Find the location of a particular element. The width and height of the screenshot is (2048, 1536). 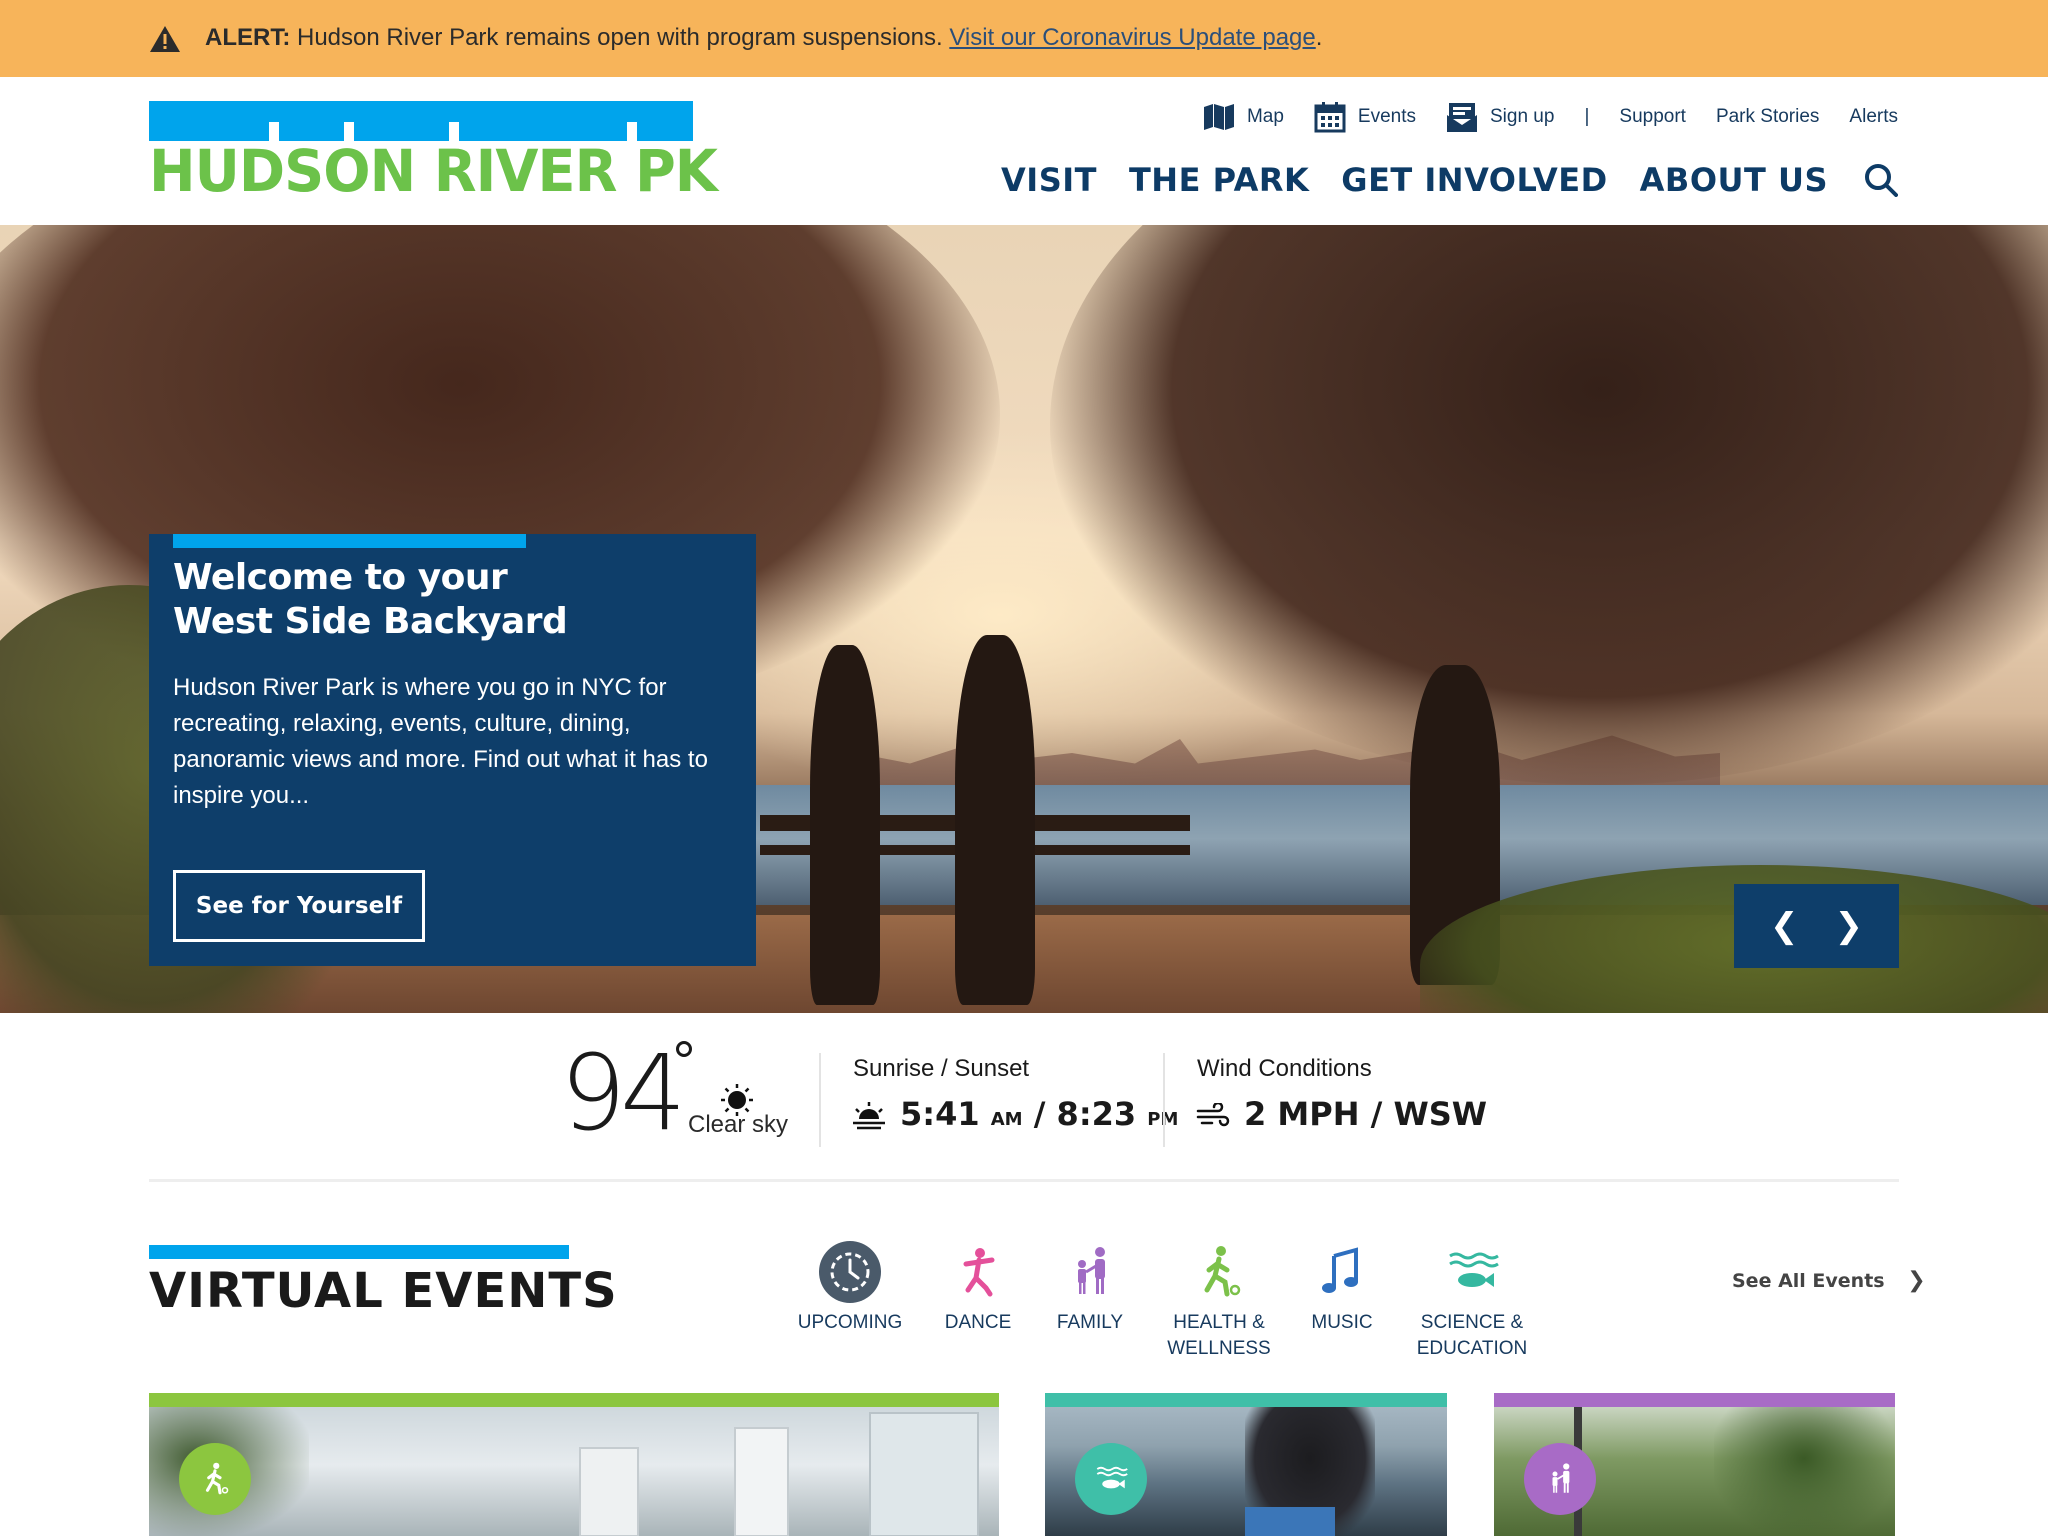

warning-icon is located at coordinates (165, 39).